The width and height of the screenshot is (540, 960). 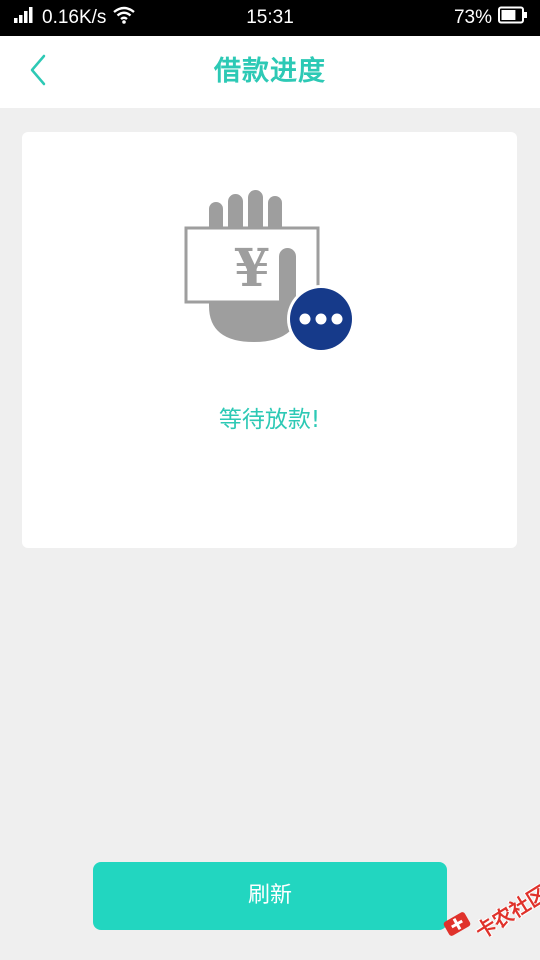 I want to click on battery-icon, so click(x=513, y=18).